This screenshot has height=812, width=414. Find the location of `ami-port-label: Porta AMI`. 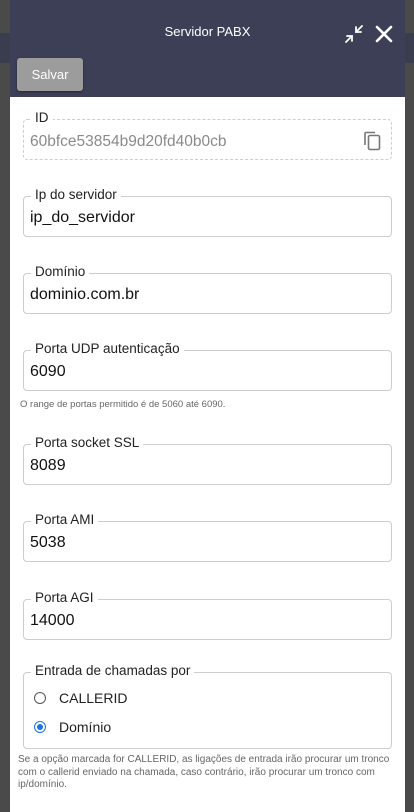

ami-port-label: Porta AMI is located at coordinates (65, 519).